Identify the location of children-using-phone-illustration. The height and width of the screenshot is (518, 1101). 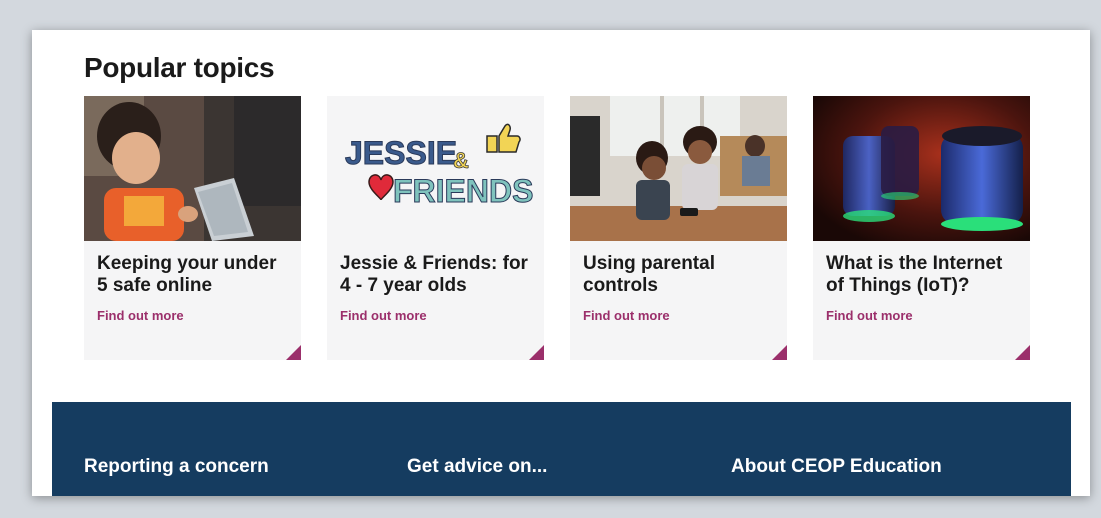
(678, 168).